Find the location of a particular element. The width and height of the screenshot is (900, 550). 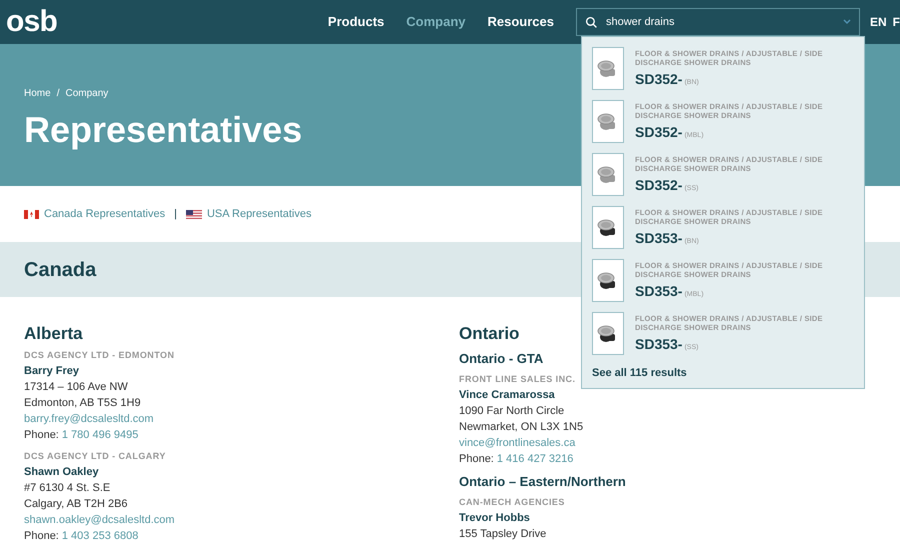

language-link: EN is located at coordinates (878, 22).